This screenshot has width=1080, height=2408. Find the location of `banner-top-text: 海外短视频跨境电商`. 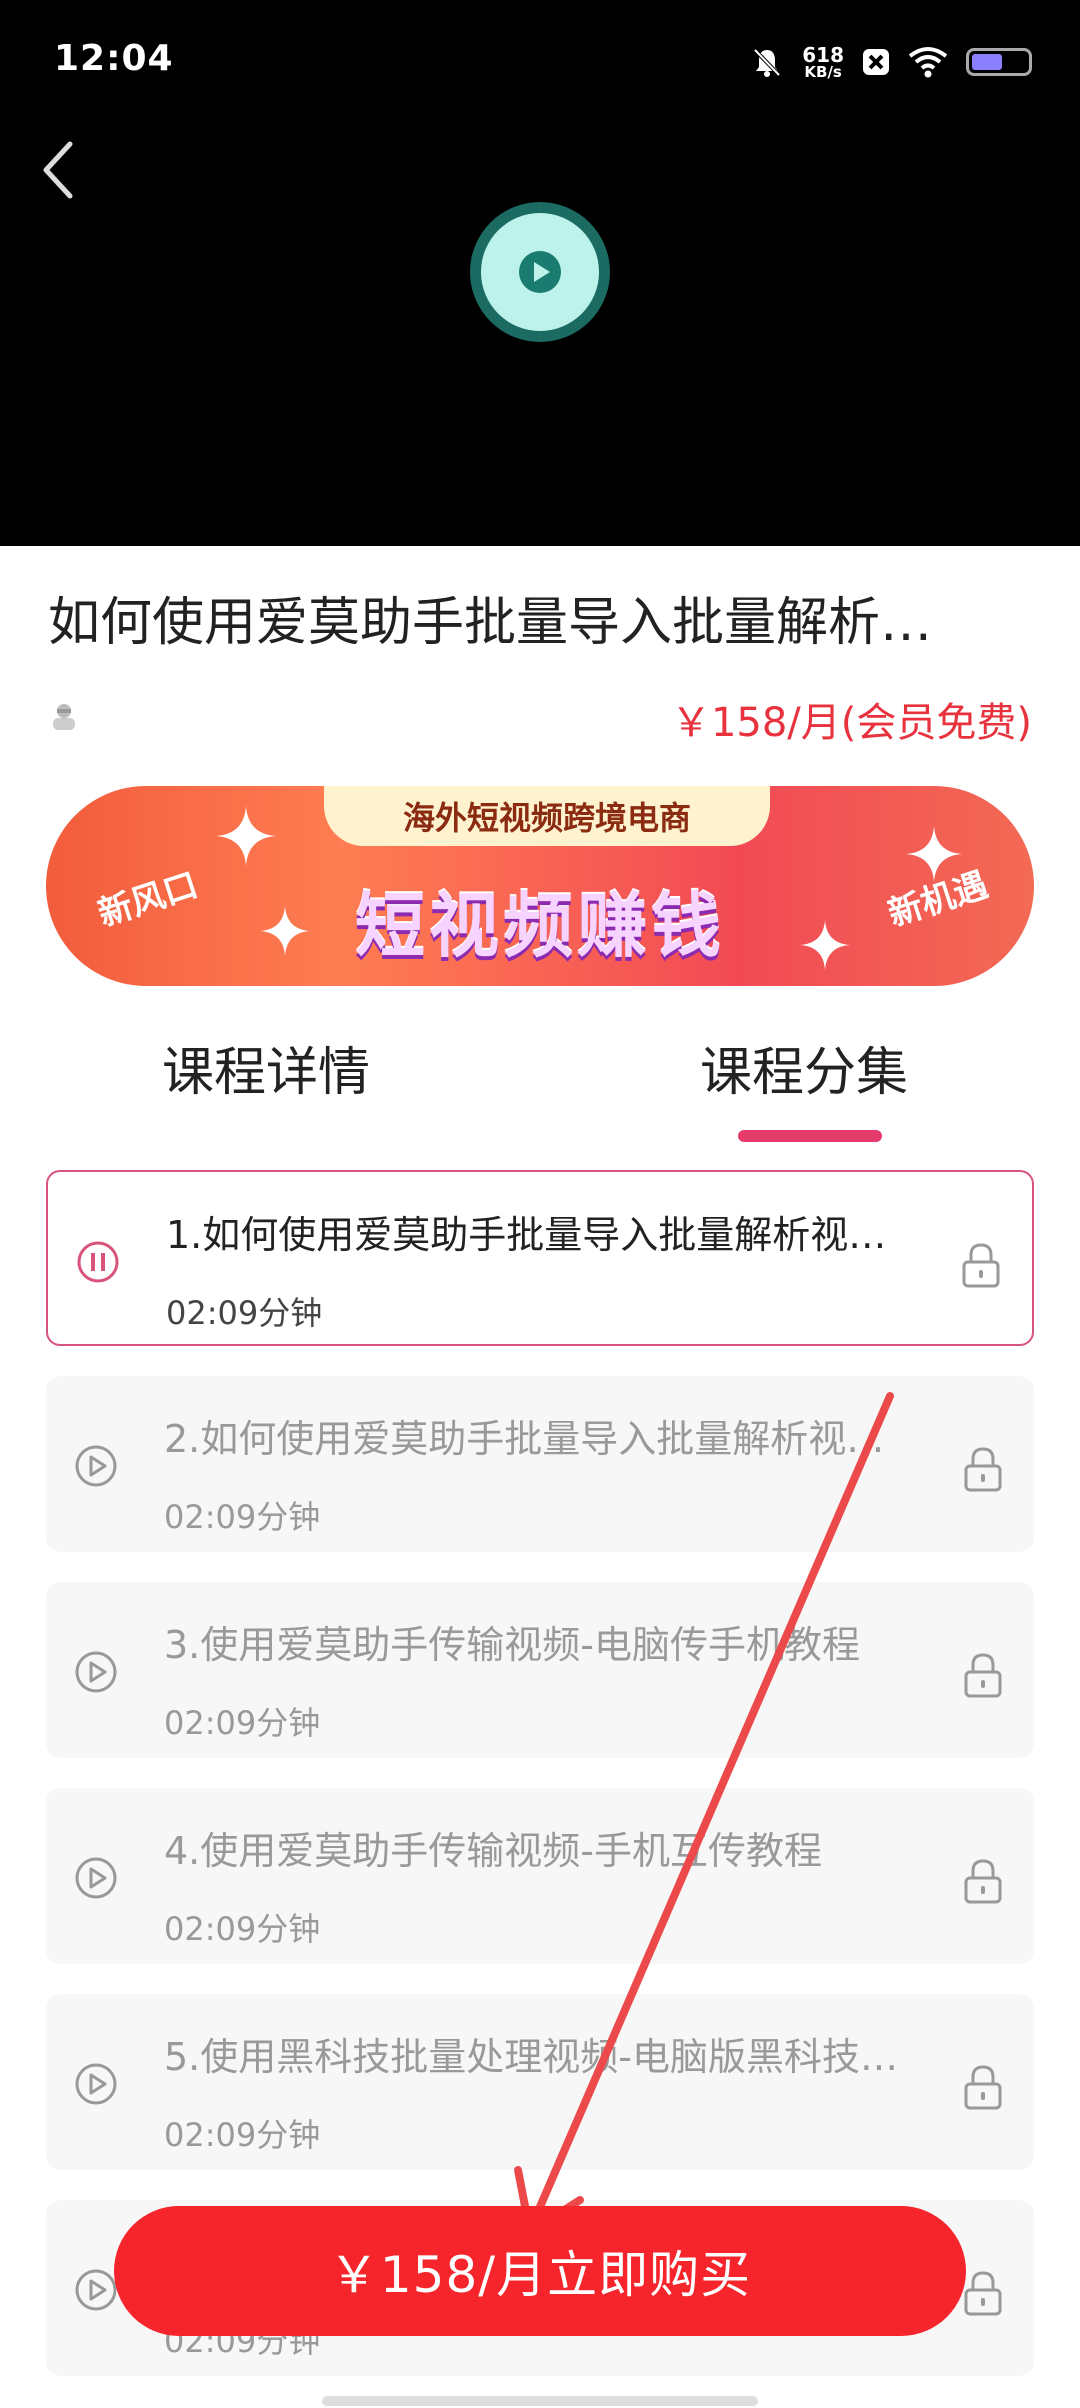

banner-top-text: 海外短视频跨境电商 is located at coordinates (547, 816).